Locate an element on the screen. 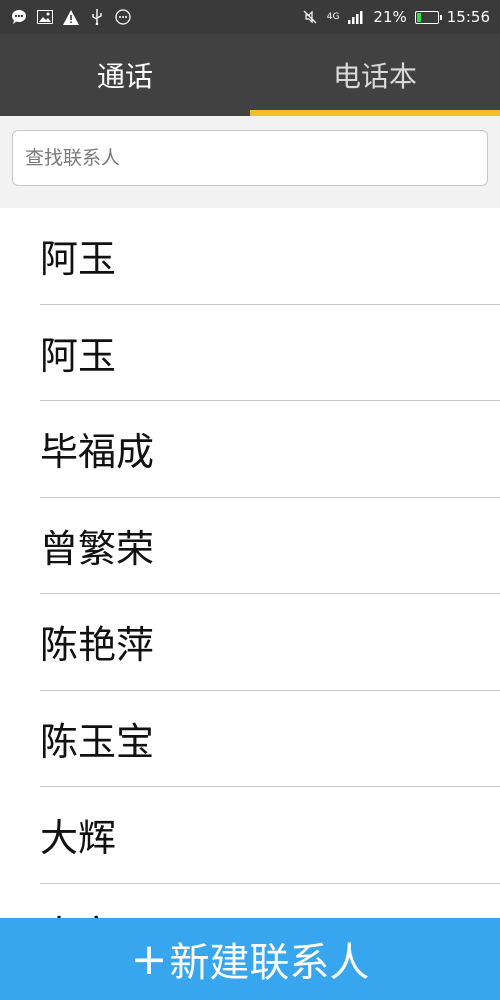  plus-icon: + is located at coordinates (149, 959).